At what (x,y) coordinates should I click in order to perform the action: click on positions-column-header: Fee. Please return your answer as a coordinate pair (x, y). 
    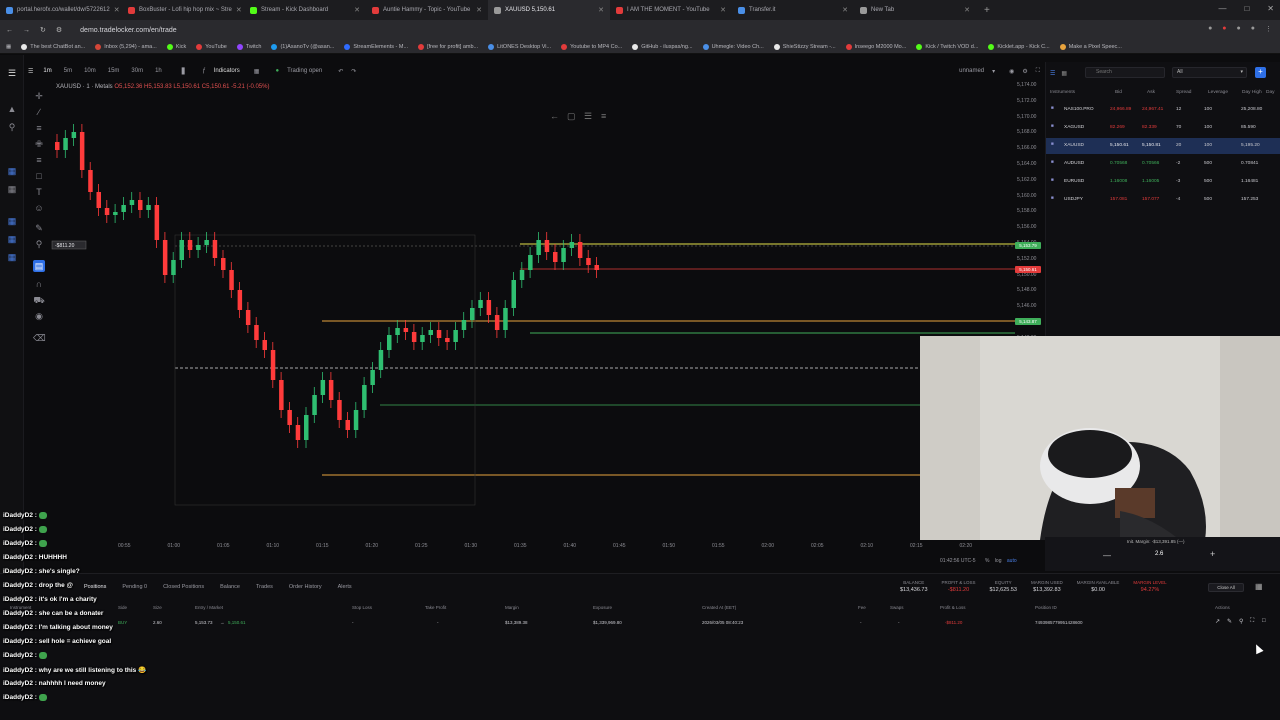
    Looking at the image, I should click on (862, 607).